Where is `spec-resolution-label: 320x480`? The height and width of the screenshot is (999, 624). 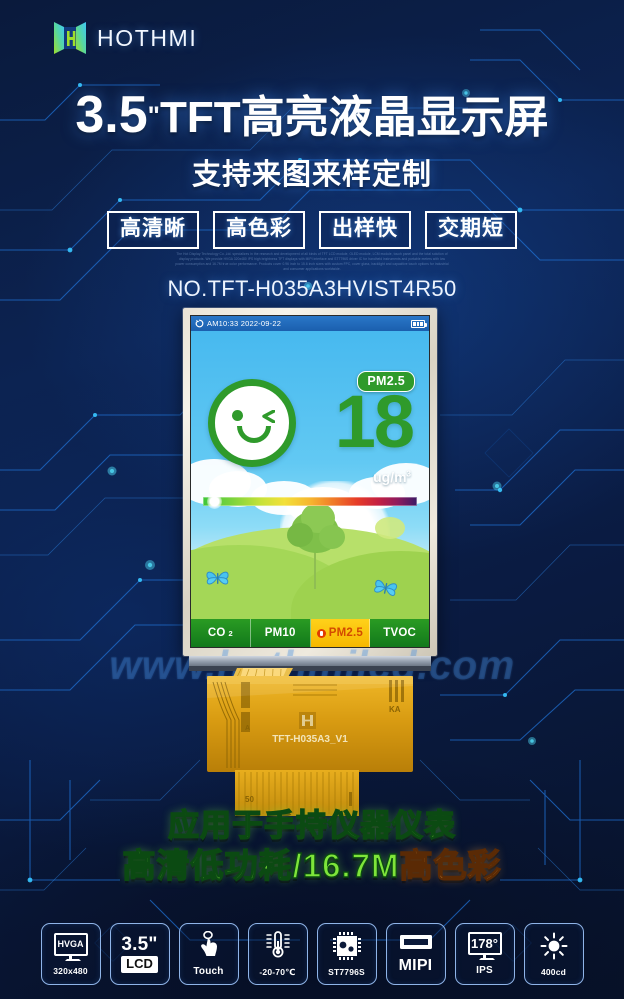
spec-resolution-label: 320x480 is located at coordinates (70, 970).